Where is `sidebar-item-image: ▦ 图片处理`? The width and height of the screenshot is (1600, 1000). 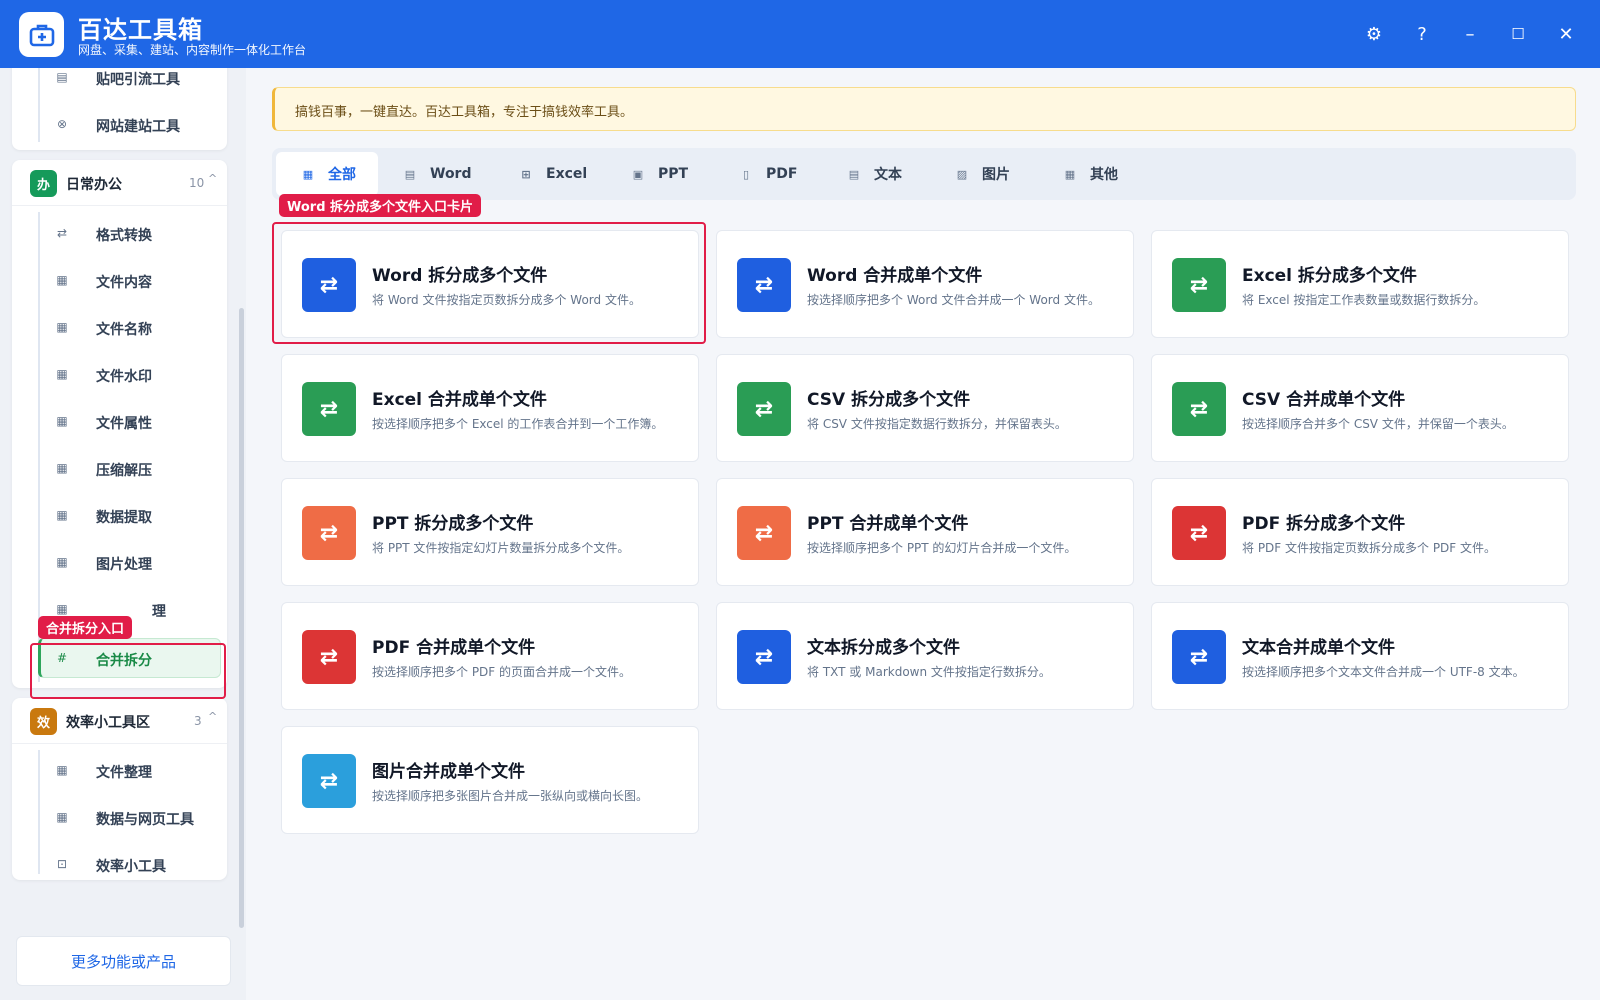
sidebar-item-image: ▦ 图片处理 is located at coordinates (129, 563).